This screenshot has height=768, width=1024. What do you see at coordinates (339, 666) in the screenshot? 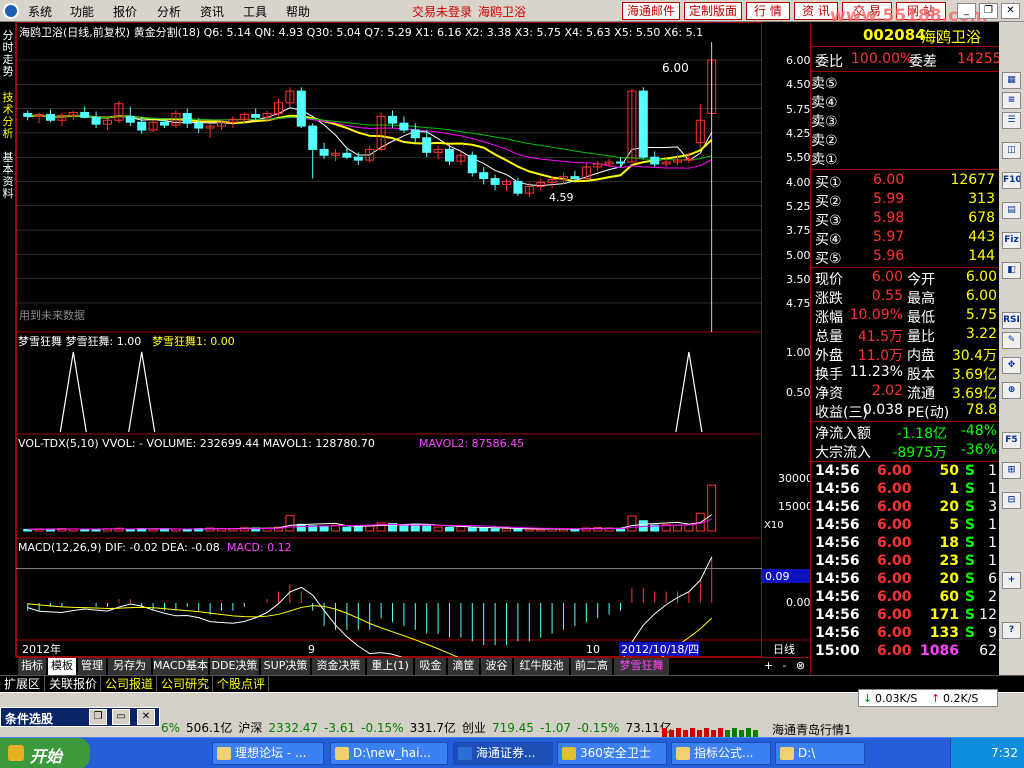
I see `tab-fund: 资金决策` at bounding box center [339, 666].